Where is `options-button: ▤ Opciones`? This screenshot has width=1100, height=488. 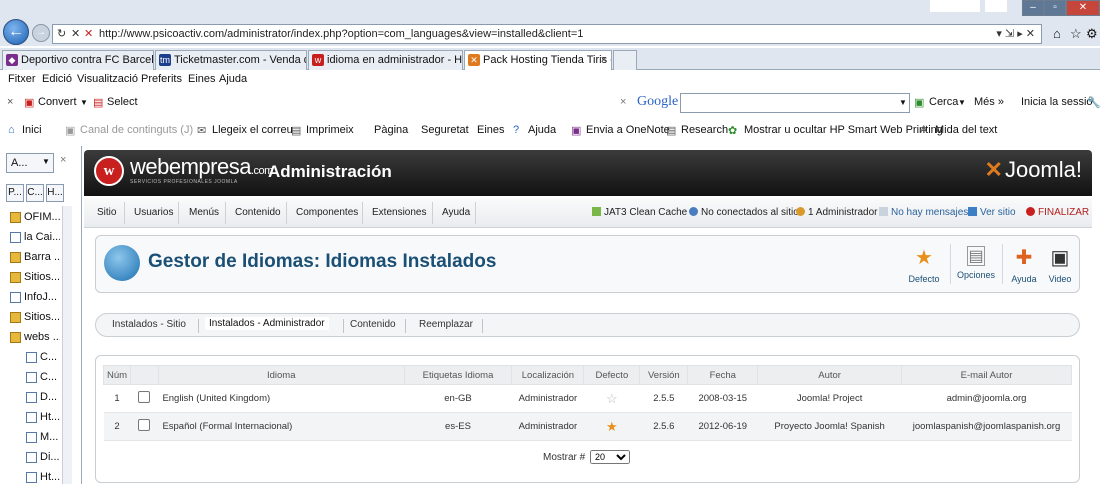
options-button: ▤ Opciones is located at coordinates (976, 266).